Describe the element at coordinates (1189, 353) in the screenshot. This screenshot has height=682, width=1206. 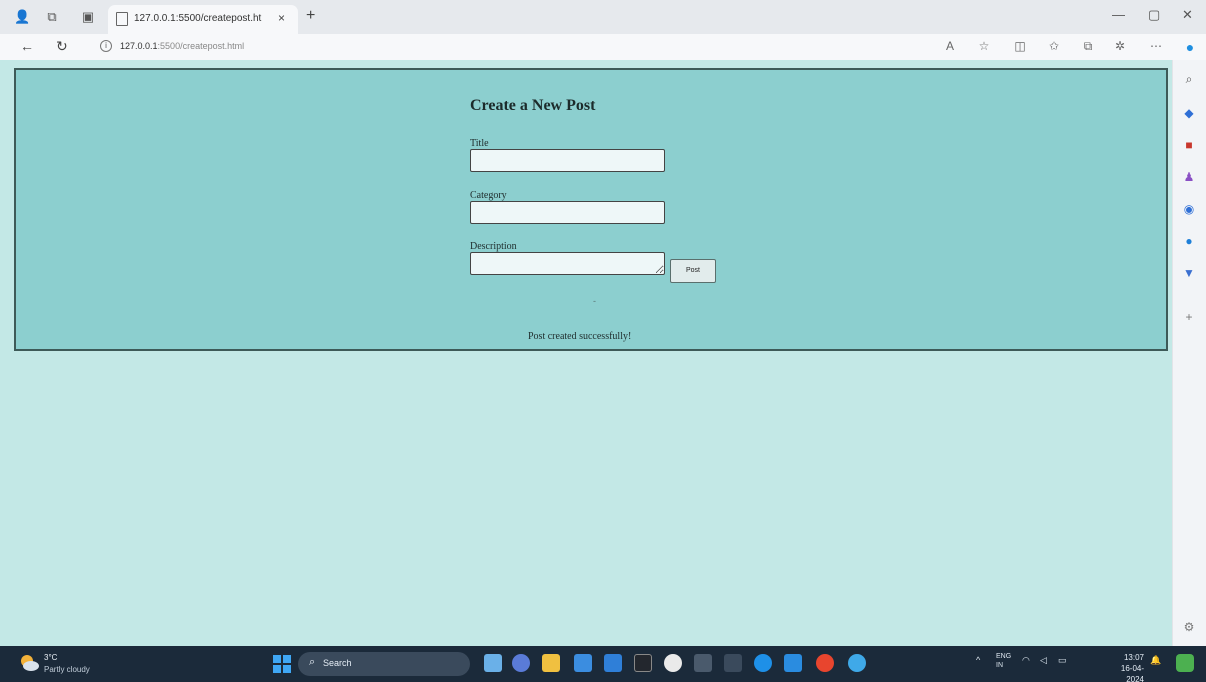
I see `edge-sidebar: ⌕ ◆ ■ ♟ ◉ ● ▼ + ⚙` at that location.